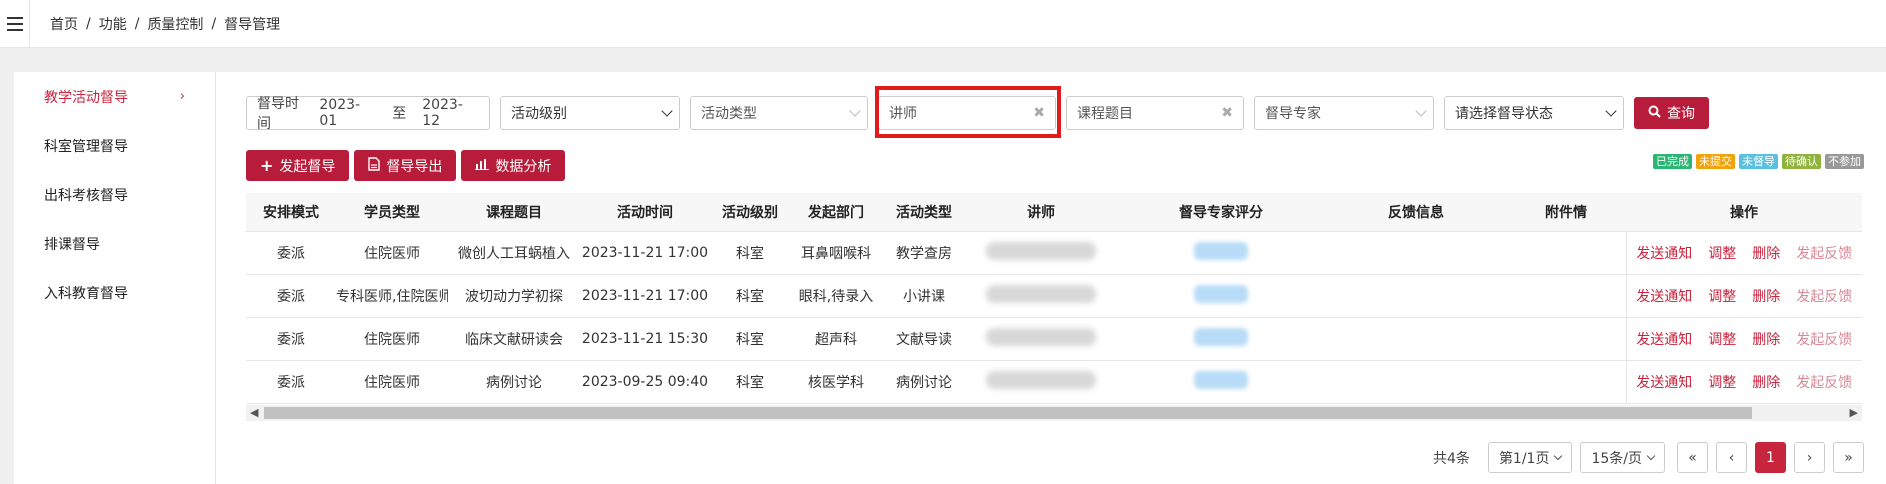 The width and height of the screenshot is (1886, 484). I want to click on content-separator, so click(943, 60).